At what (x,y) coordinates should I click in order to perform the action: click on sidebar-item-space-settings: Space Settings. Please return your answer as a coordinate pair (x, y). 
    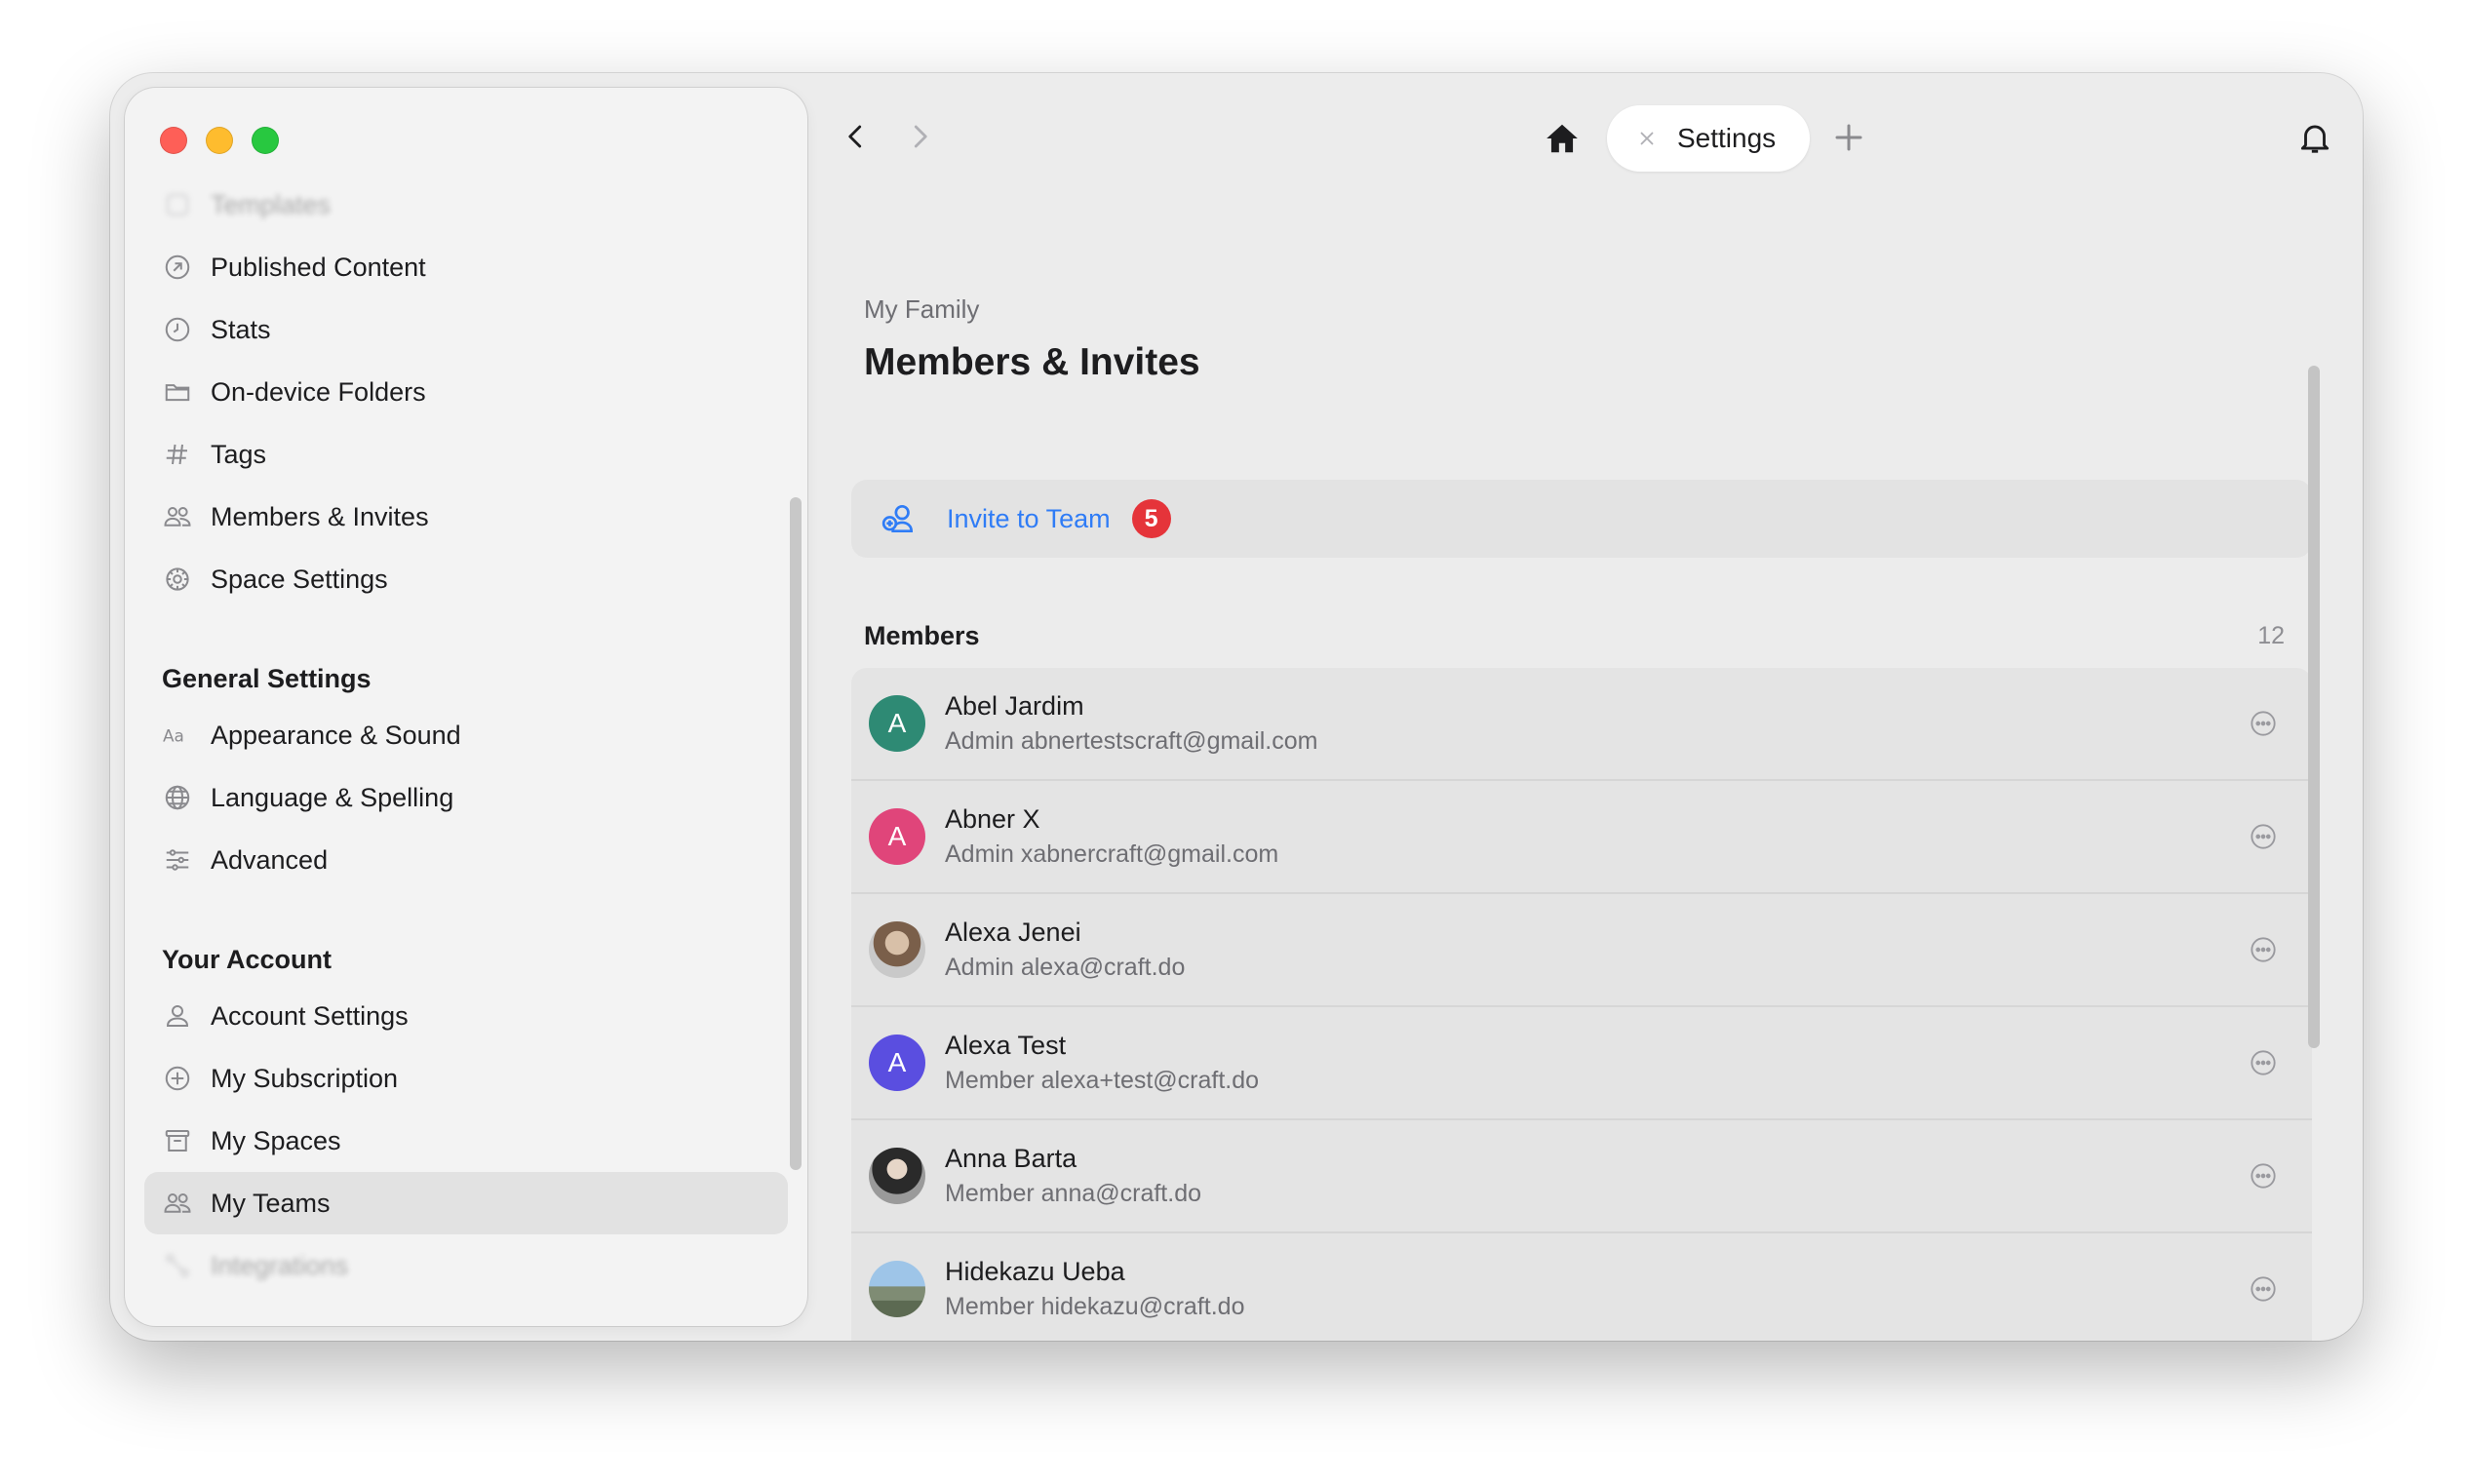
    Looking at the image, I should click on (466, 579).